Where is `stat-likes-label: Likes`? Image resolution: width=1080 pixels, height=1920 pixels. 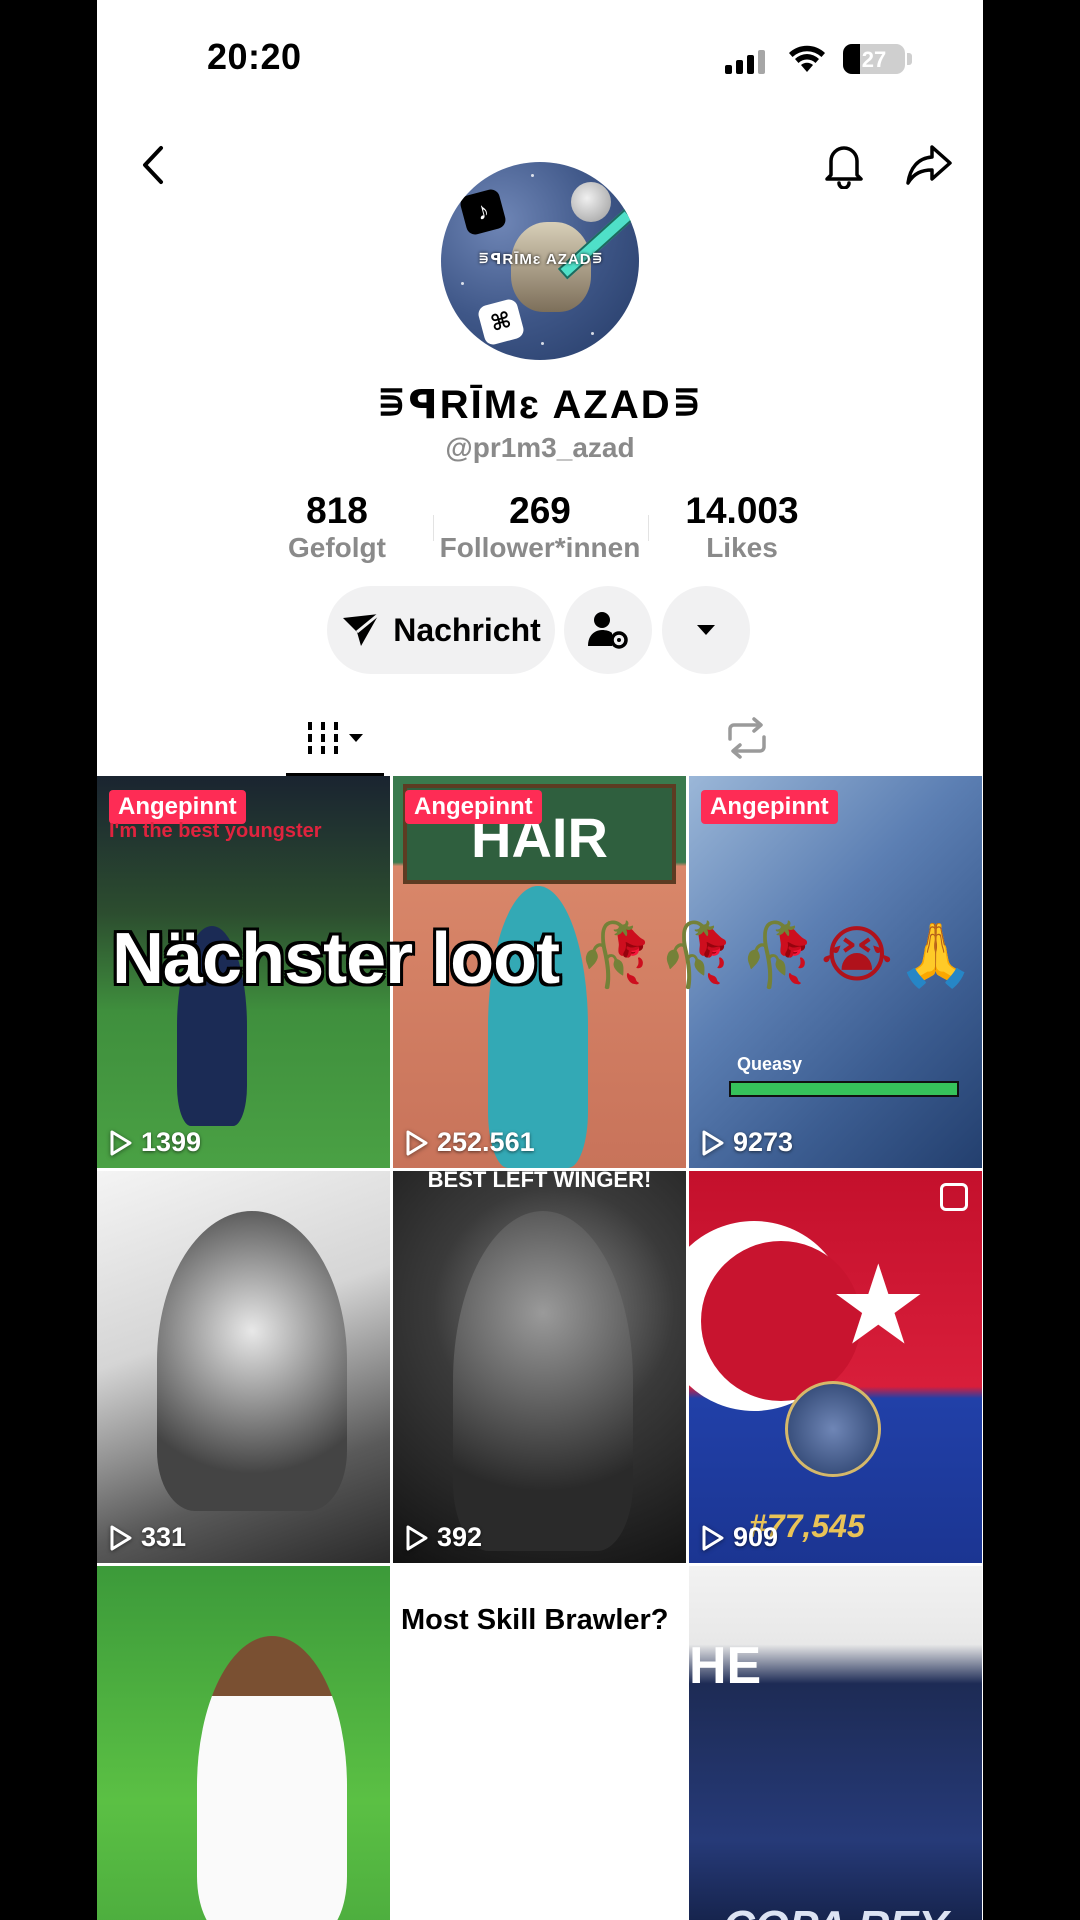 stat-likes-label: Likes is located at coordinates (742, 547).